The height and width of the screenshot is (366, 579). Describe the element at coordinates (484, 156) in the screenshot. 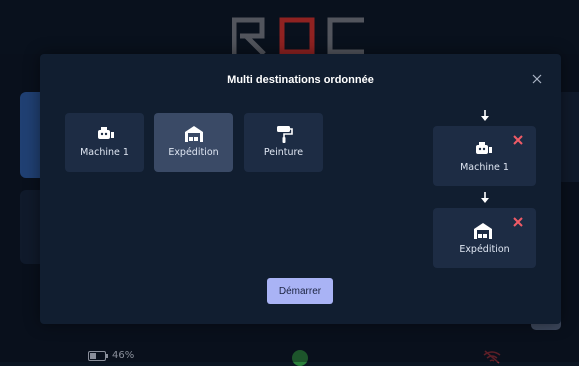

I see `queue-item-machine-1: Machine 1` at that location.